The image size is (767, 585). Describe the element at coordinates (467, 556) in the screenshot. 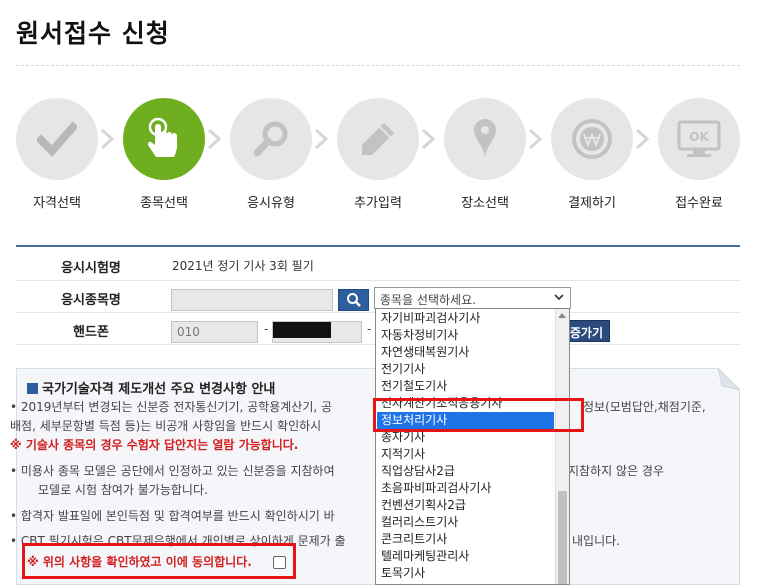

I see `dropdown-option: 텔레마케팅관리사` at that location.